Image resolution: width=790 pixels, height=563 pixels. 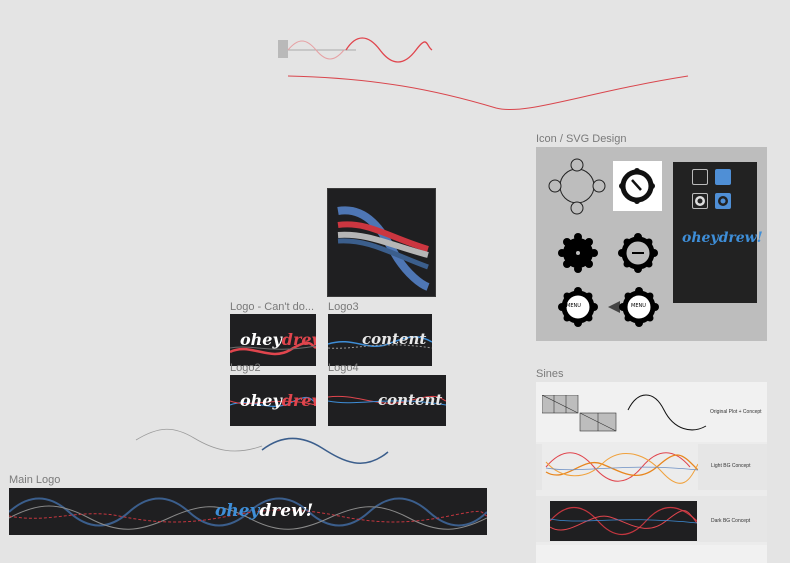 What do you see at coordinates (550, 374) in the screenshot?
I see `frame-label-sines: Sines` at bounding box center [550, 374].